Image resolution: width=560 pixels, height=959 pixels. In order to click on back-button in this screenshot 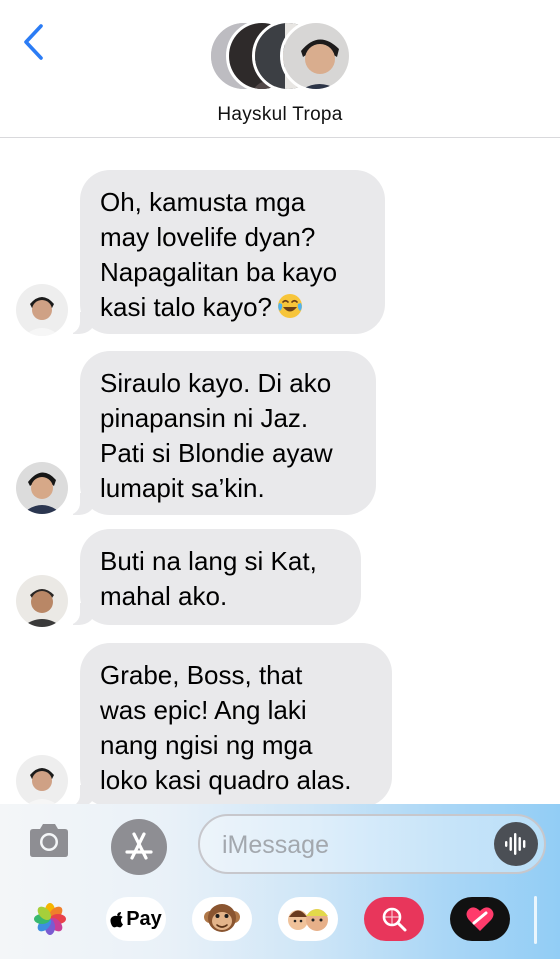, I will do `click(34, 42)`.